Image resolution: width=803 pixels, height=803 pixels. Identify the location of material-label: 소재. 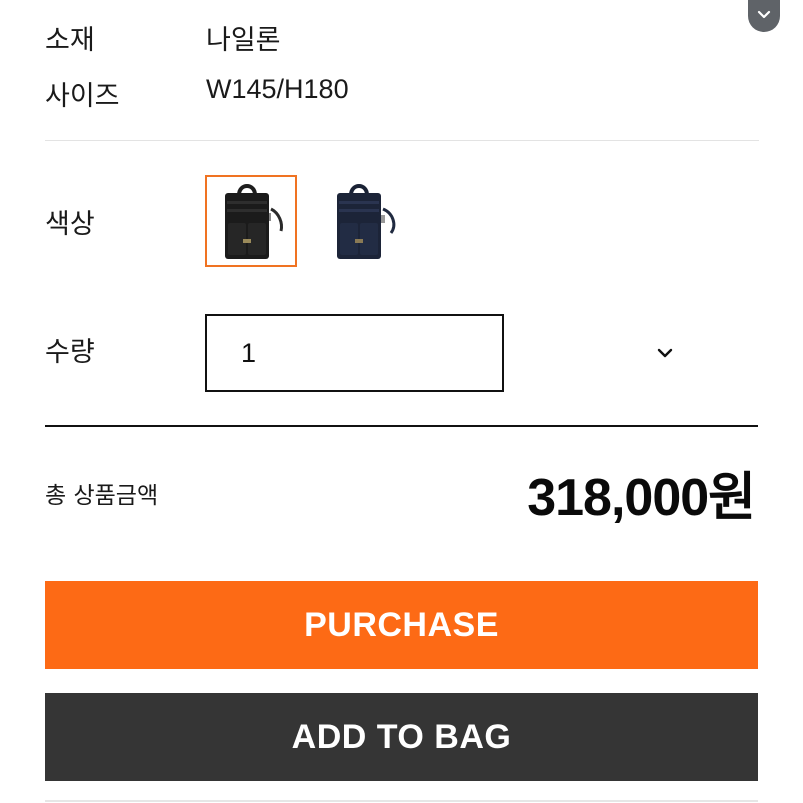
(70, 40).